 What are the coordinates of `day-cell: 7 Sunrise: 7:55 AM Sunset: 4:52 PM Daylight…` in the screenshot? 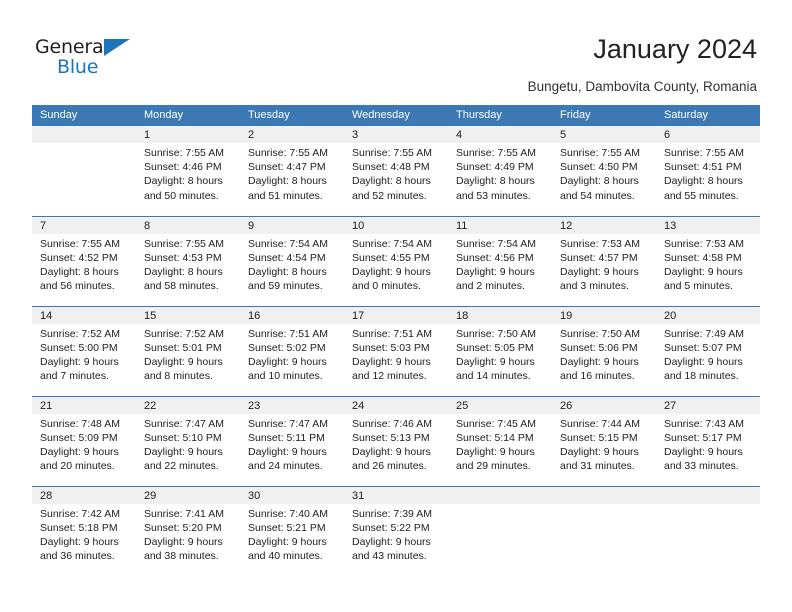 It's located at (84, 260).